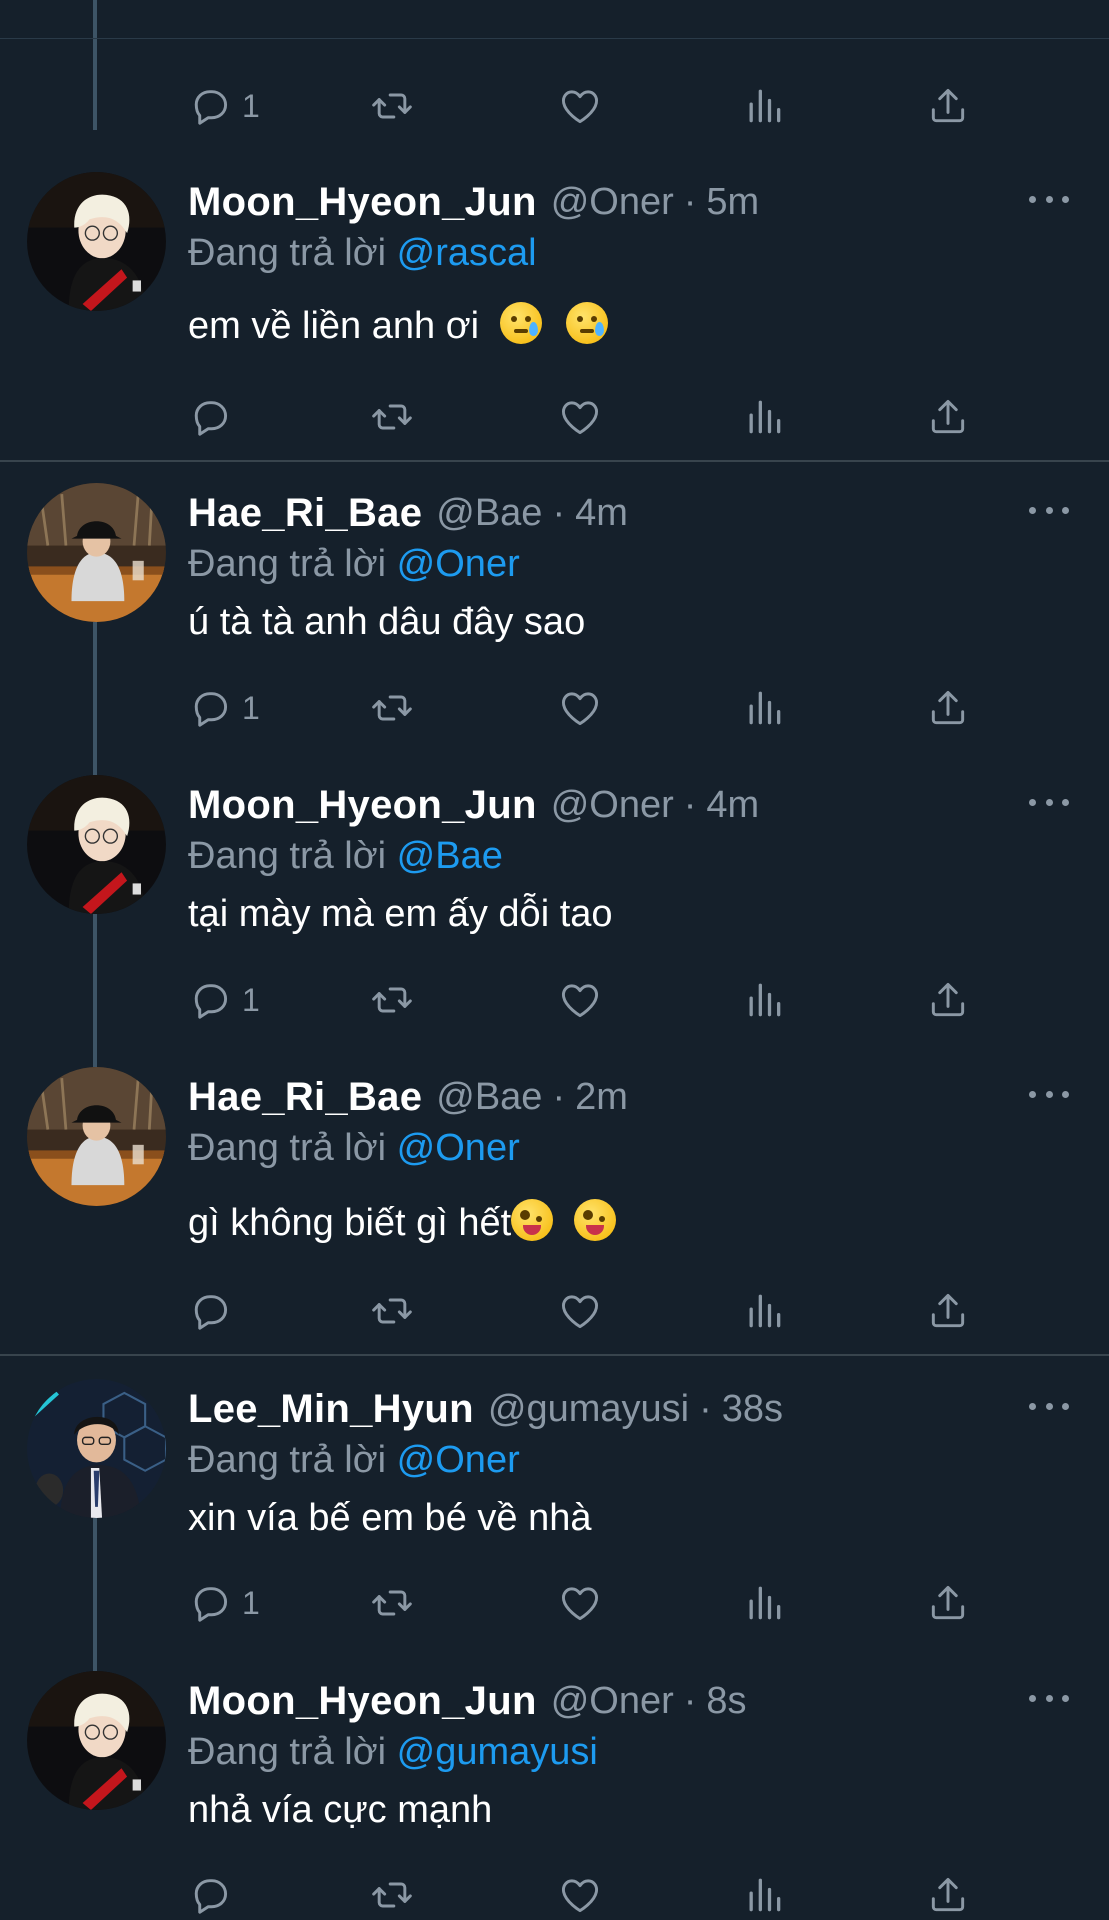 Image resolution: width=1109 pixels, height=1920 pixels. Describe the element at coordinates (450, 856) in the screenshot. I see `replying-to-mention: @Bae` at that location.